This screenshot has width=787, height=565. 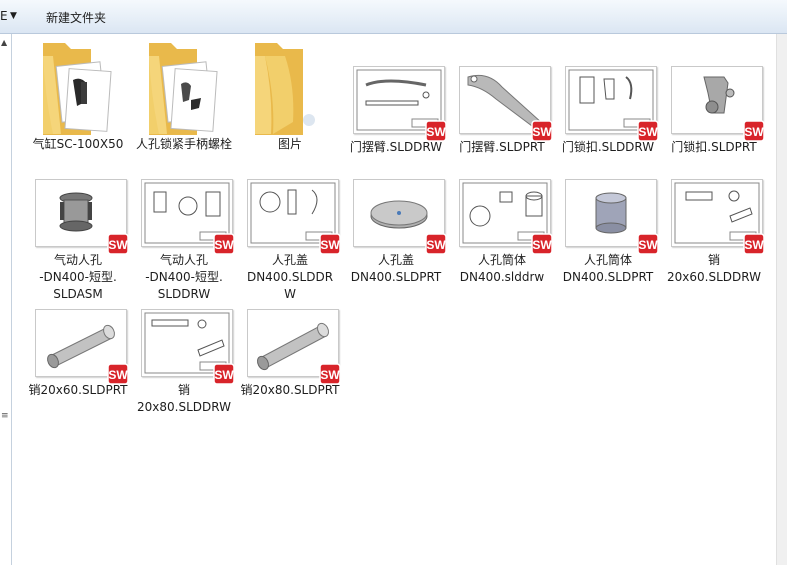 I want to click on pane-splitter-grip-icon: ≡, so click(x=5, y=416).